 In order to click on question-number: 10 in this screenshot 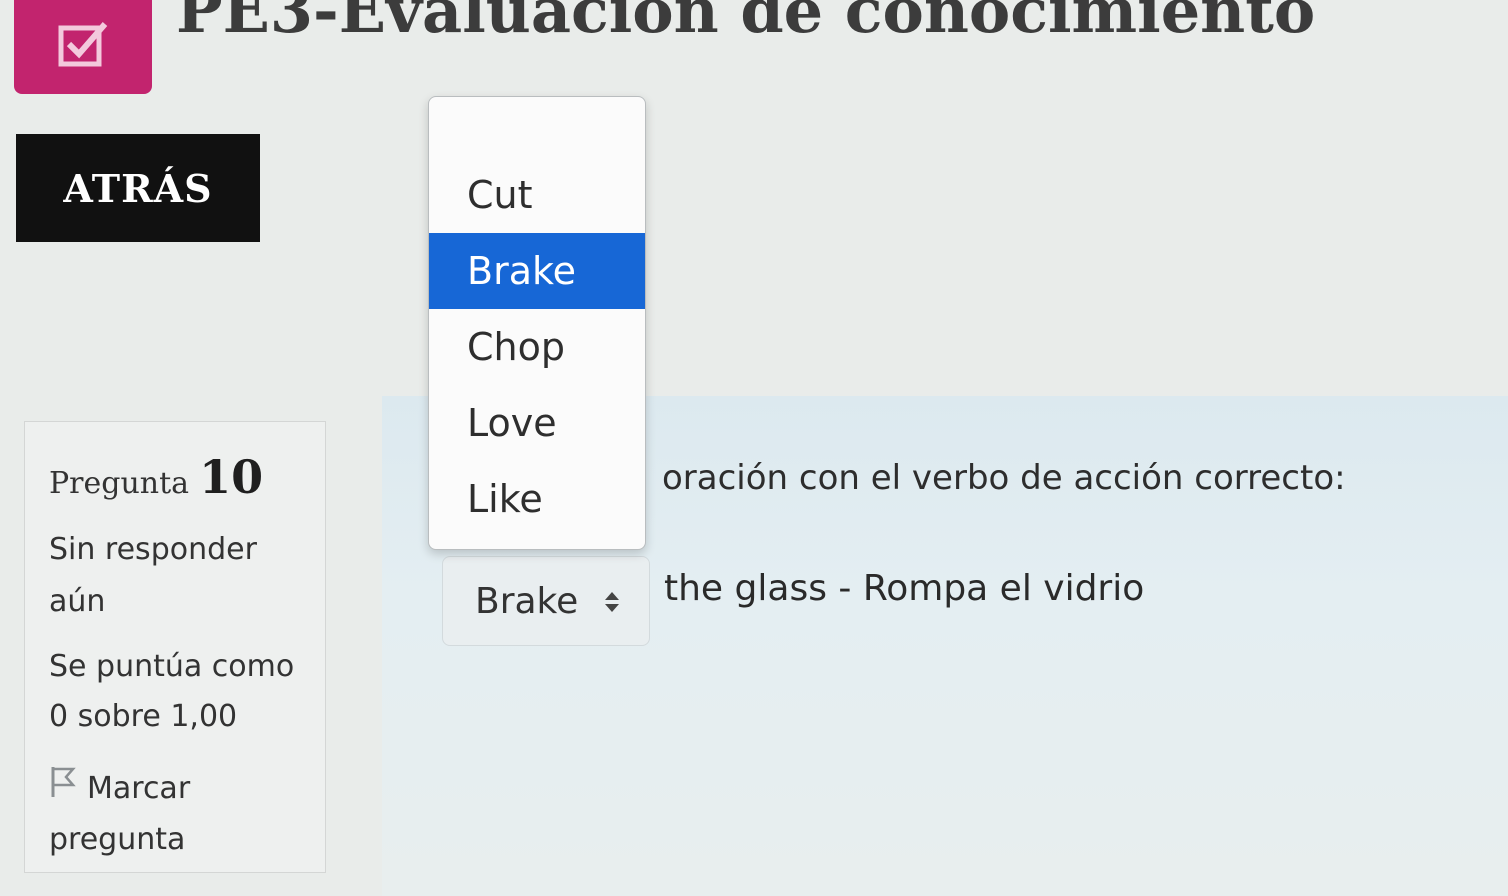, I will do `click(231, 477)`.